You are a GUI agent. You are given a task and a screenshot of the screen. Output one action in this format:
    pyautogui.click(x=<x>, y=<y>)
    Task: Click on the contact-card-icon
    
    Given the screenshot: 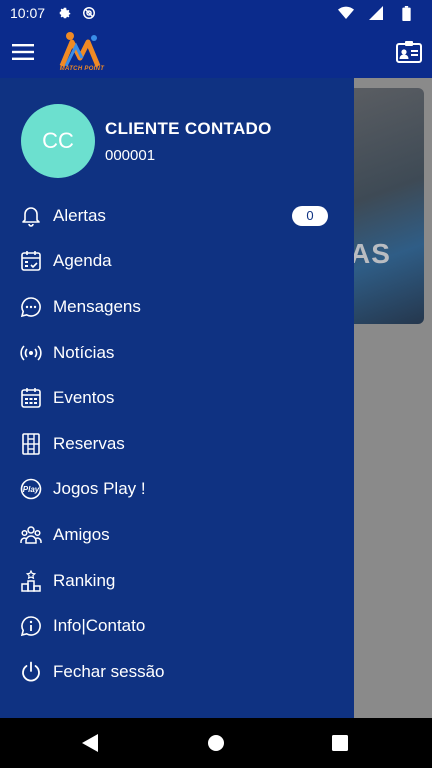 What is the action you would take?
    pyautogui.click(x=409, y=52)
    